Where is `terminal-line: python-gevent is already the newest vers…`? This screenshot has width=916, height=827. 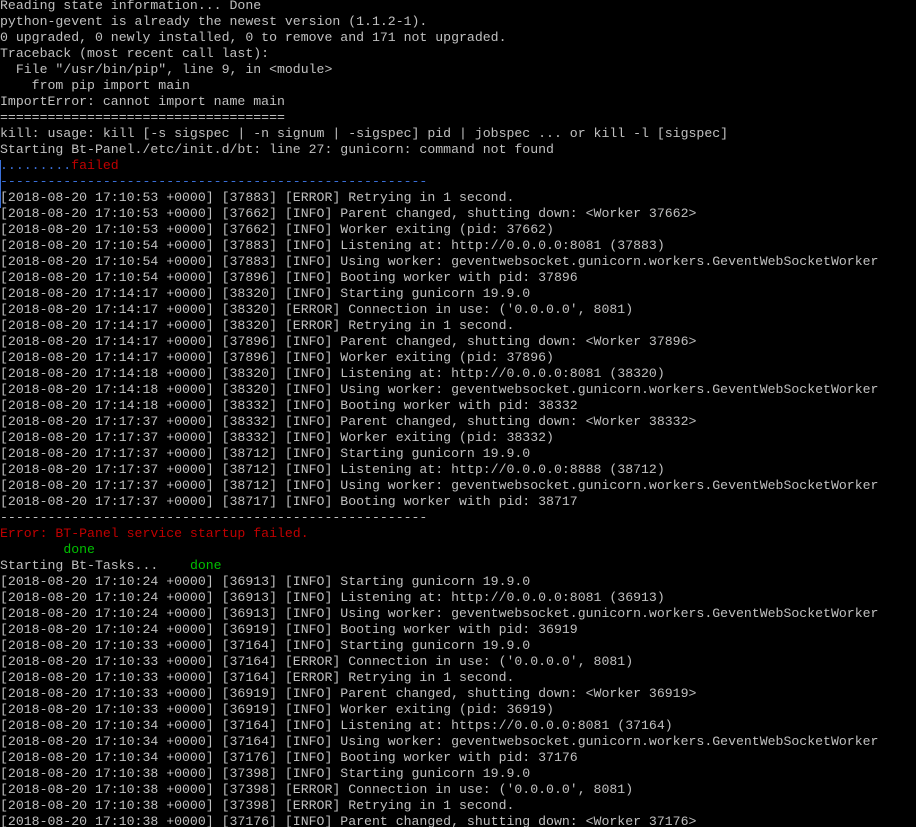 terminal-line: python-gevent is already the newest vers… is located at coordinates (458, 22).